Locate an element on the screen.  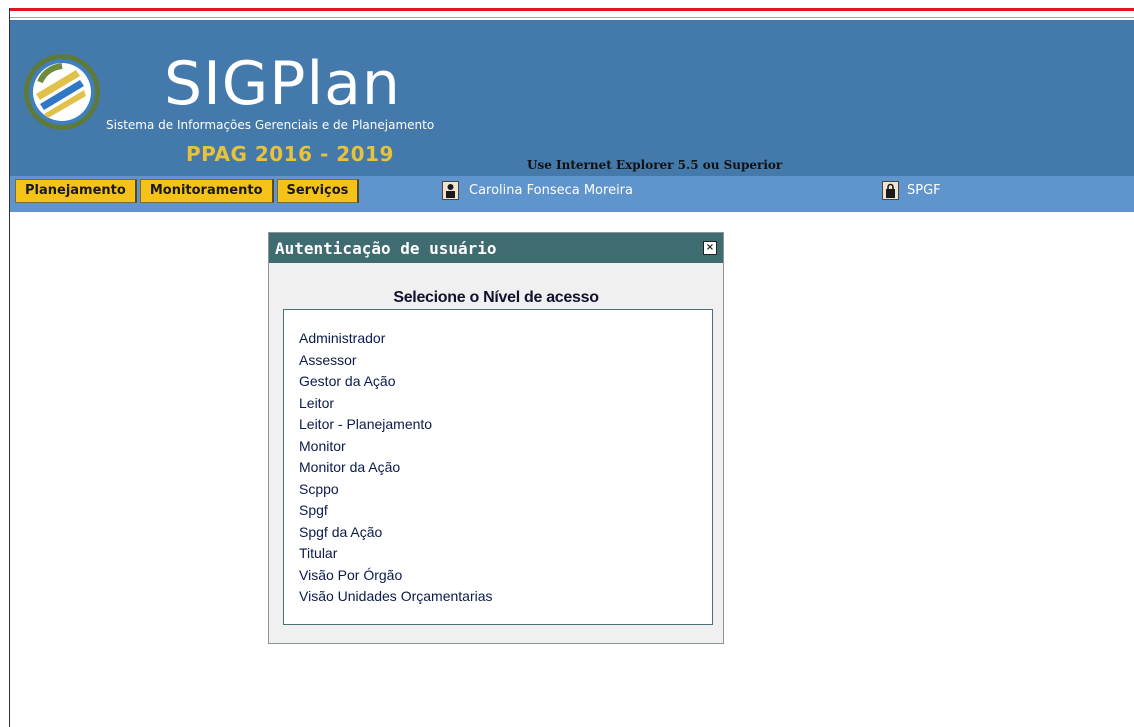
current-user: Carolina Fonseca Moreira is located at coordinates (537, 190).